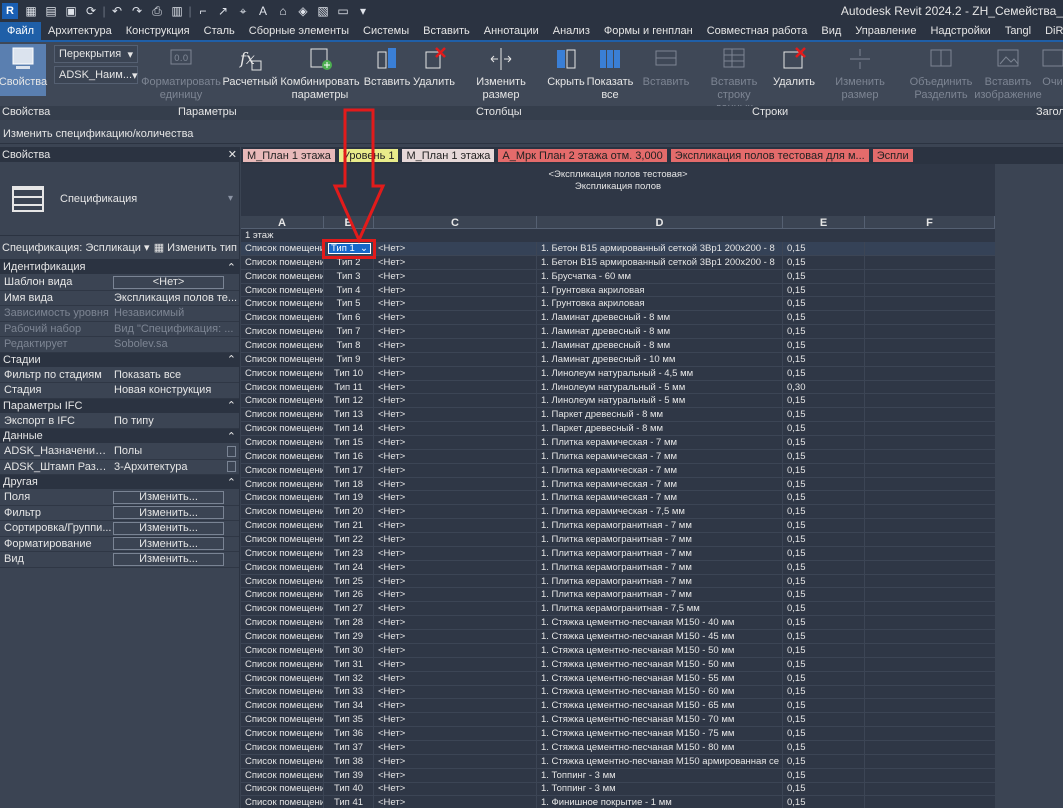  Describe the element at coordinates (660, 802) in the screenshot. I see `table-cell: 1. Финишное покрытие - 1 мм` at that location.